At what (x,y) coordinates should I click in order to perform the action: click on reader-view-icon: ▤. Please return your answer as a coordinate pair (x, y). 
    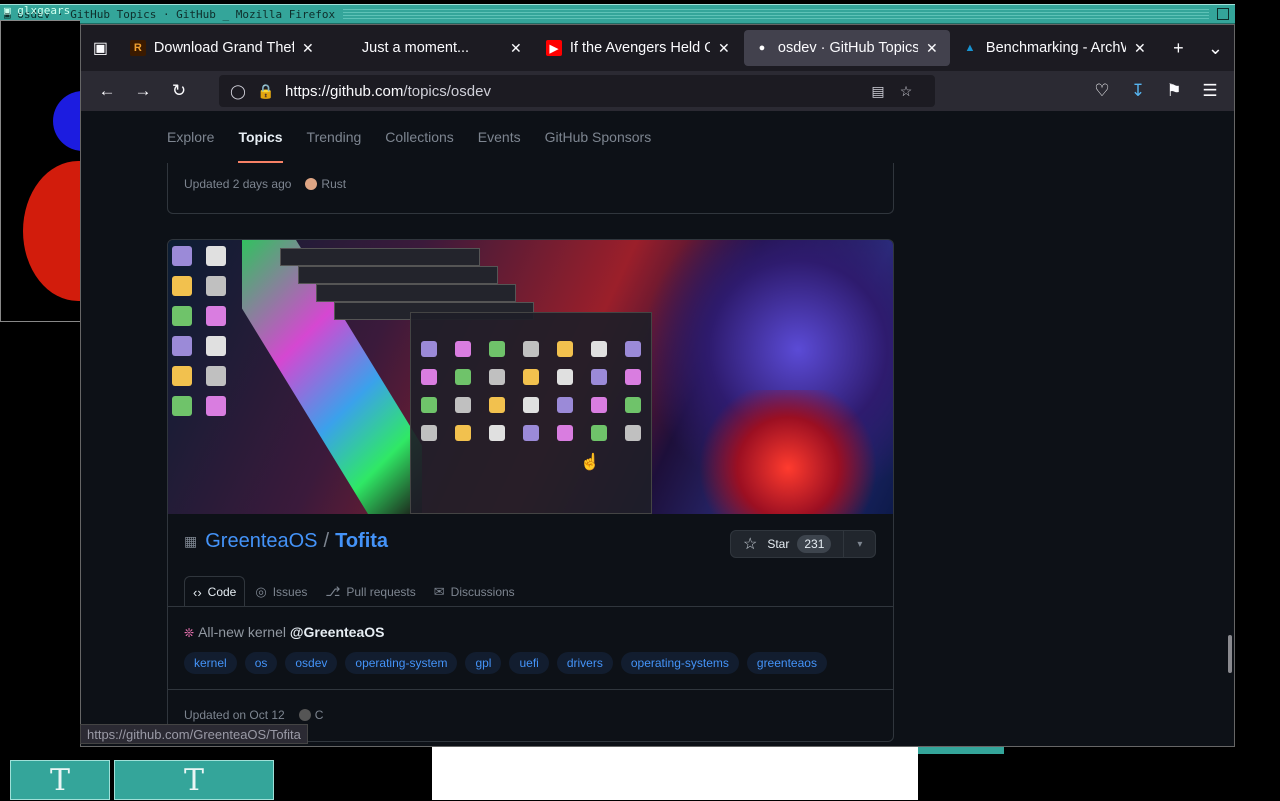
    Looking at the image, I should click on (878, 91).